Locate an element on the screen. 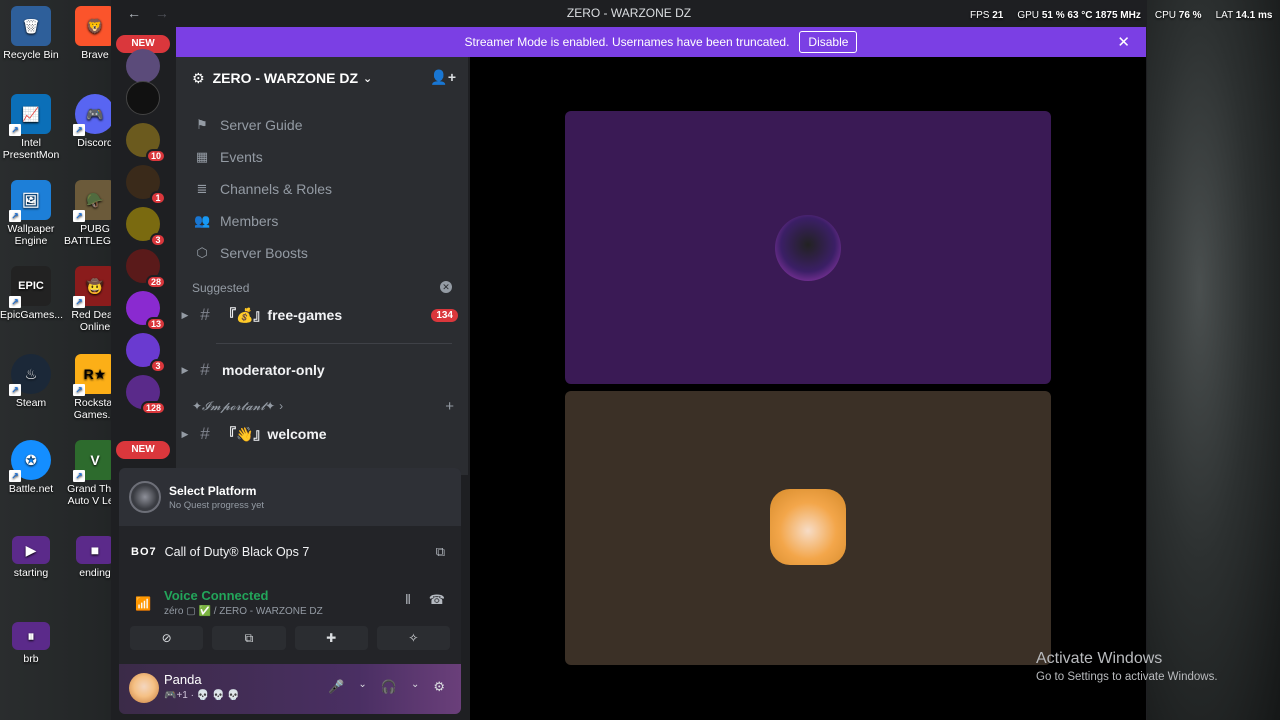 The height and width of the screenshot is (720, 1280). discord-icon: 🎮 ↗ is located at coordinates (94, 115).